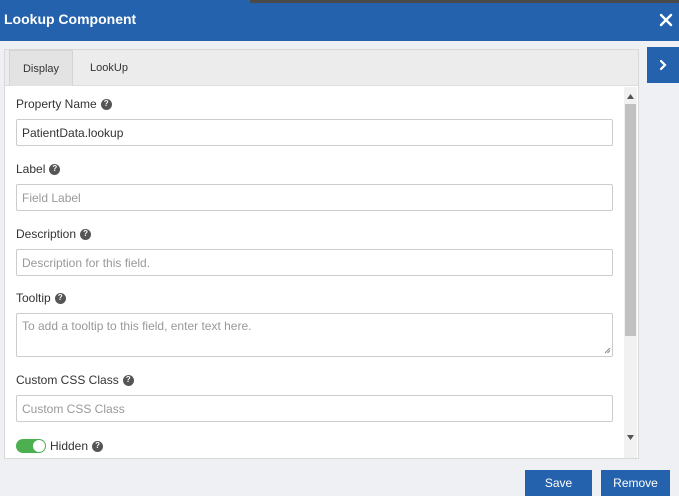 Image resolution: width=679 pixels, height=496 pixels. I want to click on toggle-knob, so click(39, 446).